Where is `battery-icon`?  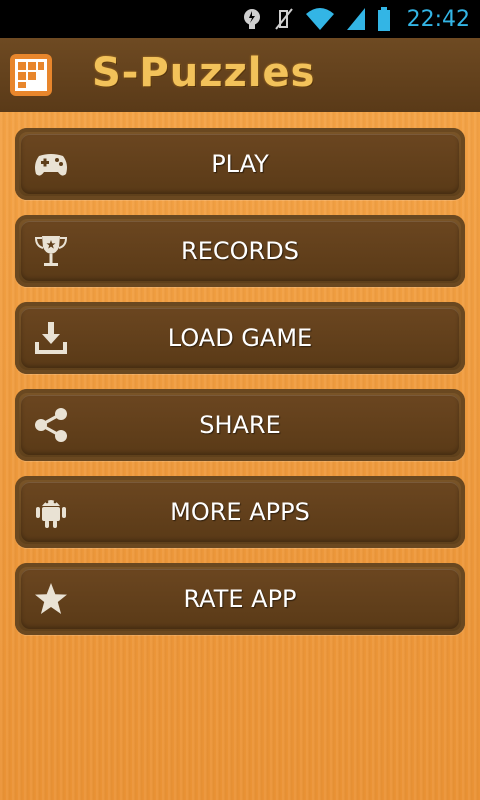 battery-icon is located at coordinates (384, 19).